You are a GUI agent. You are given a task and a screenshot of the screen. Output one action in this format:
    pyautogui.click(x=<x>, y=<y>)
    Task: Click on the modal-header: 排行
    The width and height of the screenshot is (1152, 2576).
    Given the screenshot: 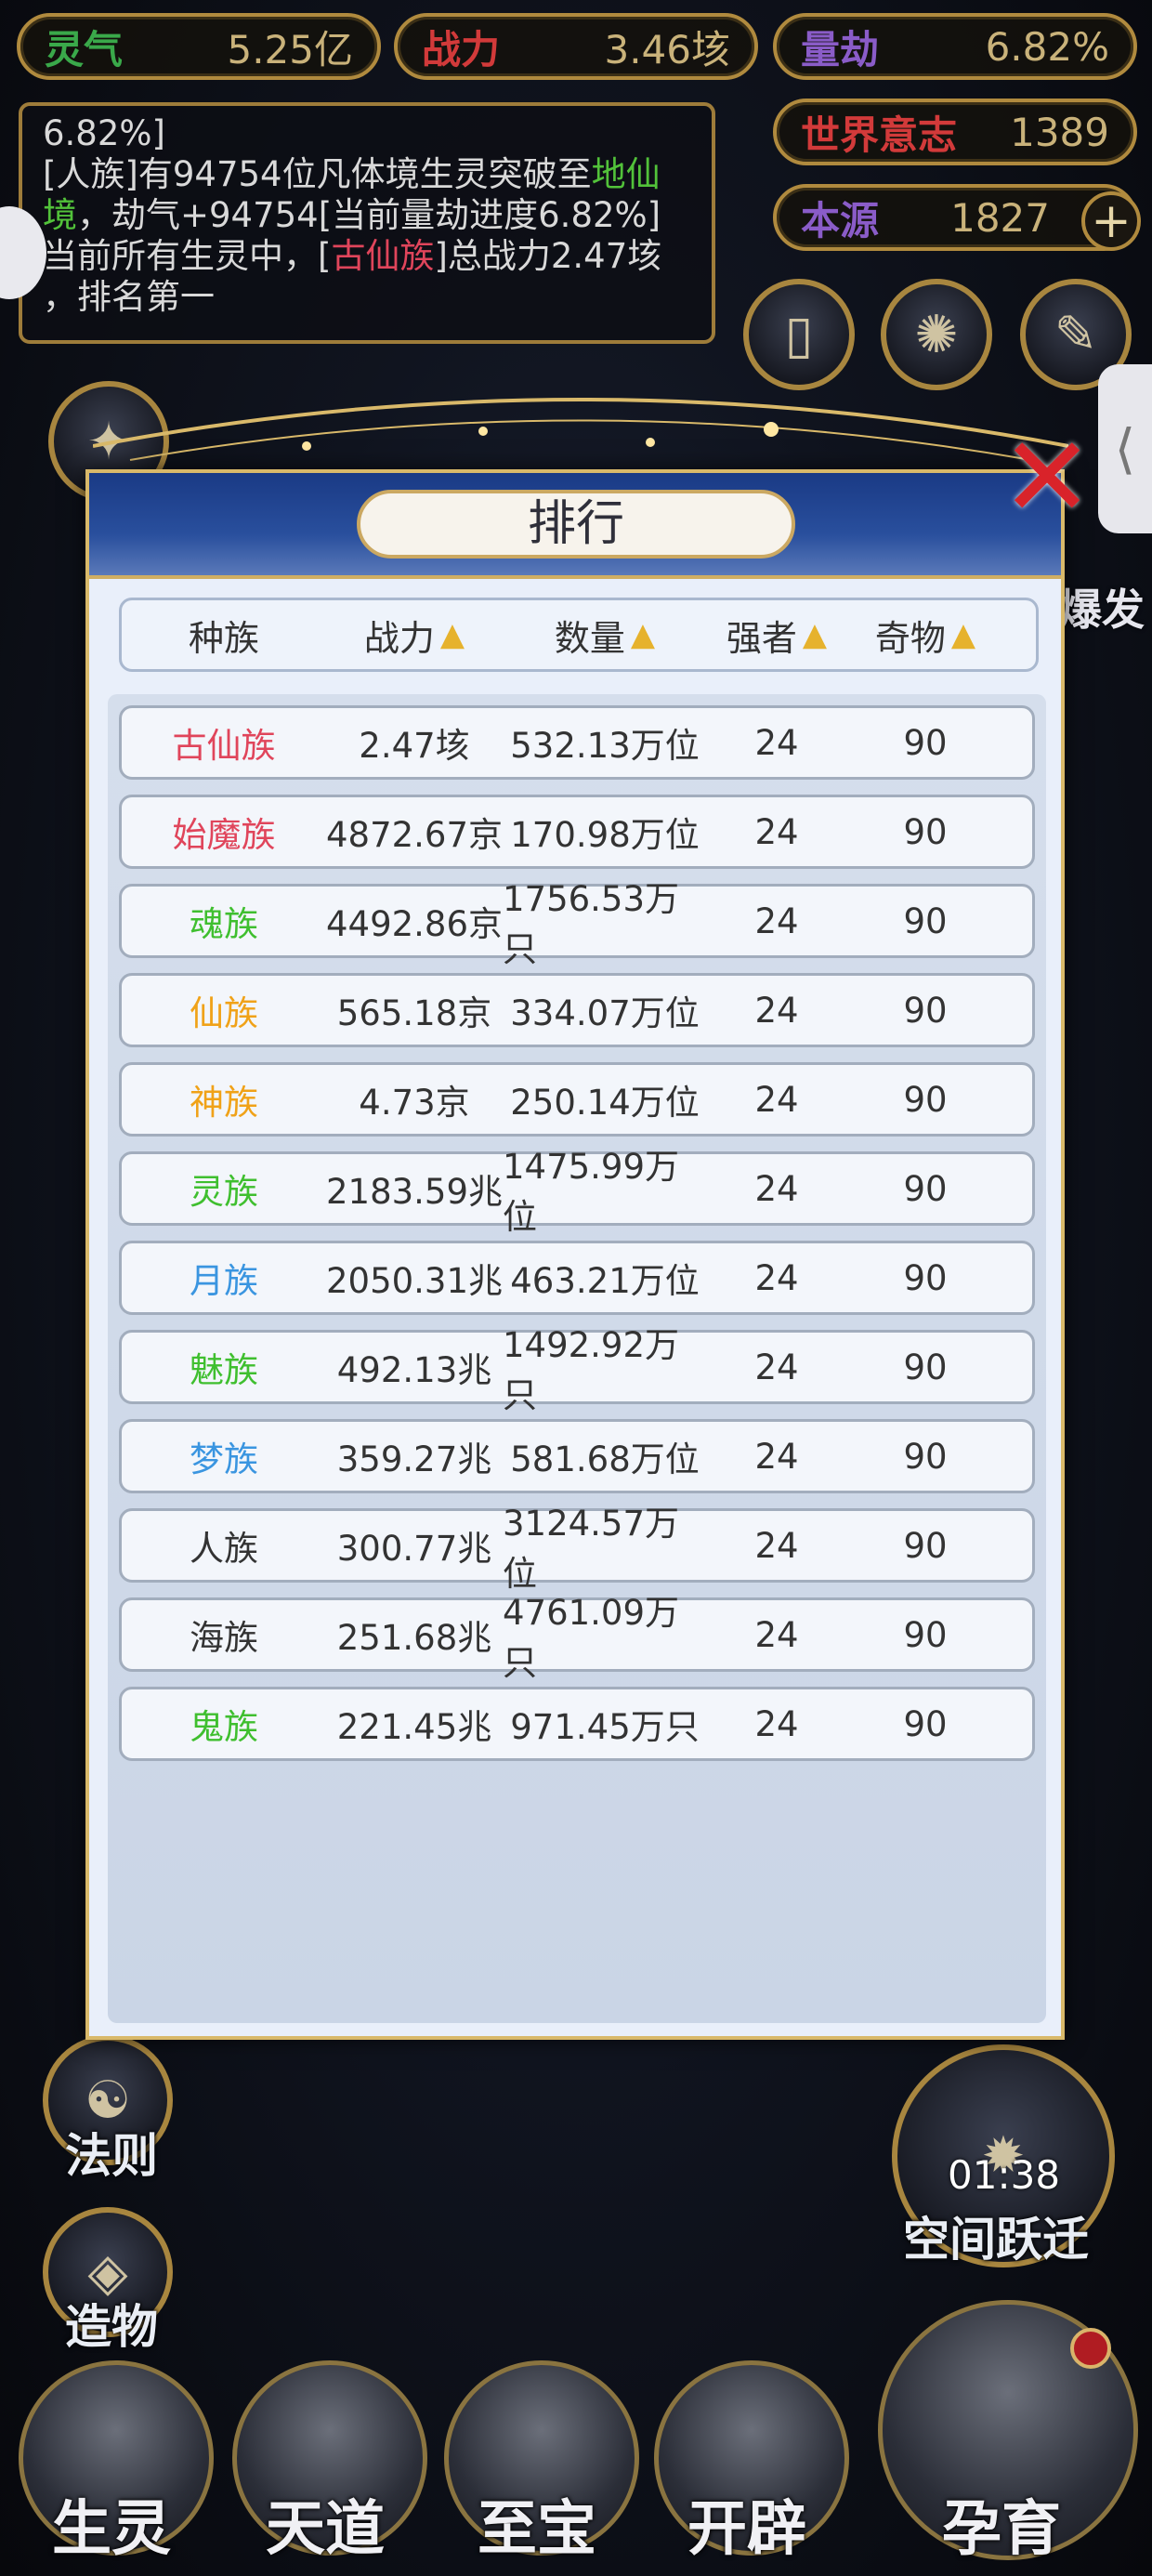 What is the action you would take?
    pyautogui.click(x=575, y=526)
    